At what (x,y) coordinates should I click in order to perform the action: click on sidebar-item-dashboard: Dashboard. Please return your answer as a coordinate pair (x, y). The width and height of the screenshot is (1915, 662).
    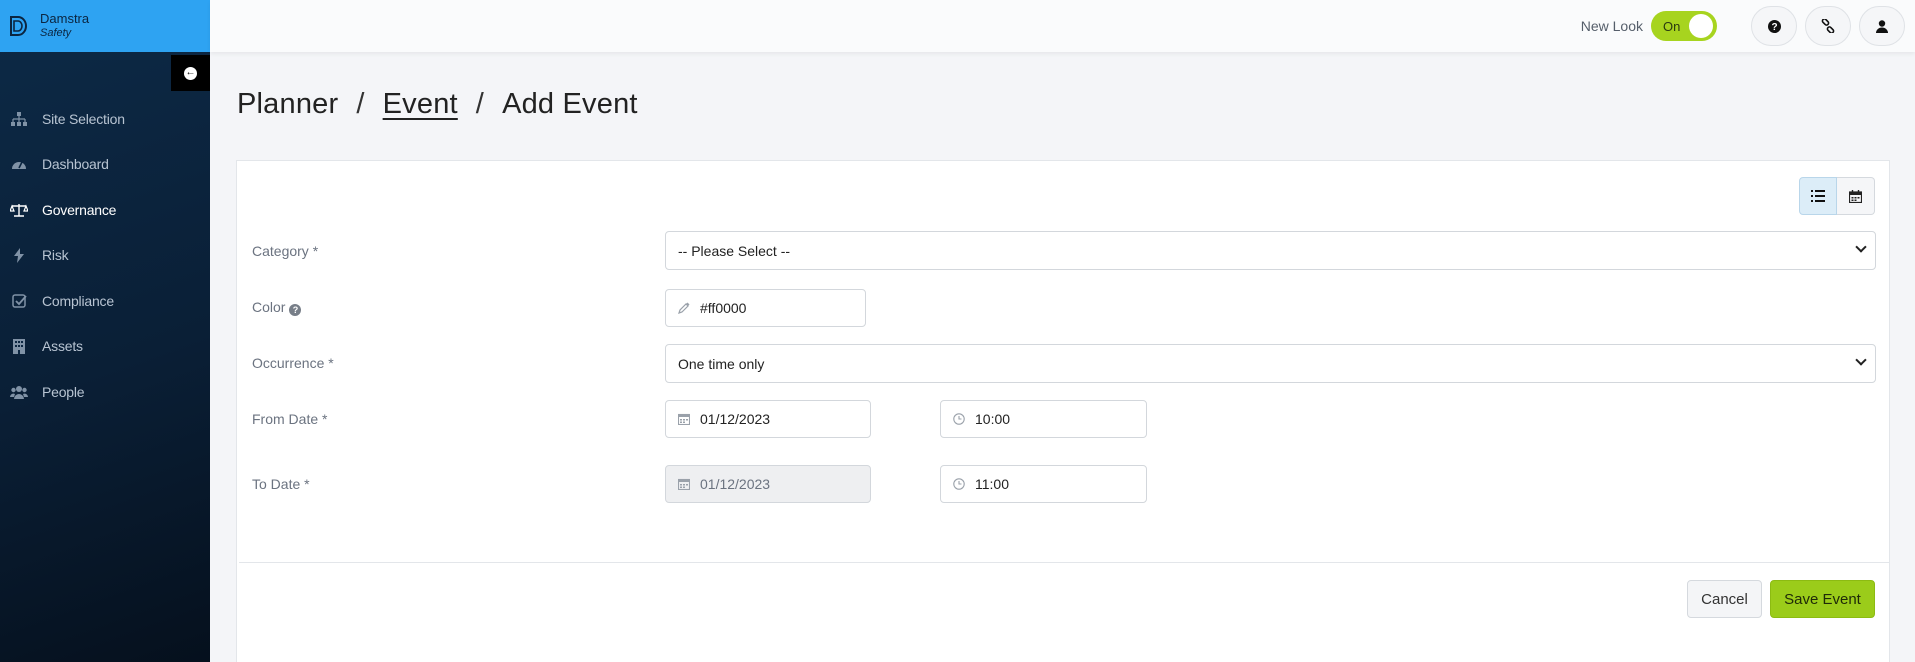
    Looking at the image, I should click on (105, 165).